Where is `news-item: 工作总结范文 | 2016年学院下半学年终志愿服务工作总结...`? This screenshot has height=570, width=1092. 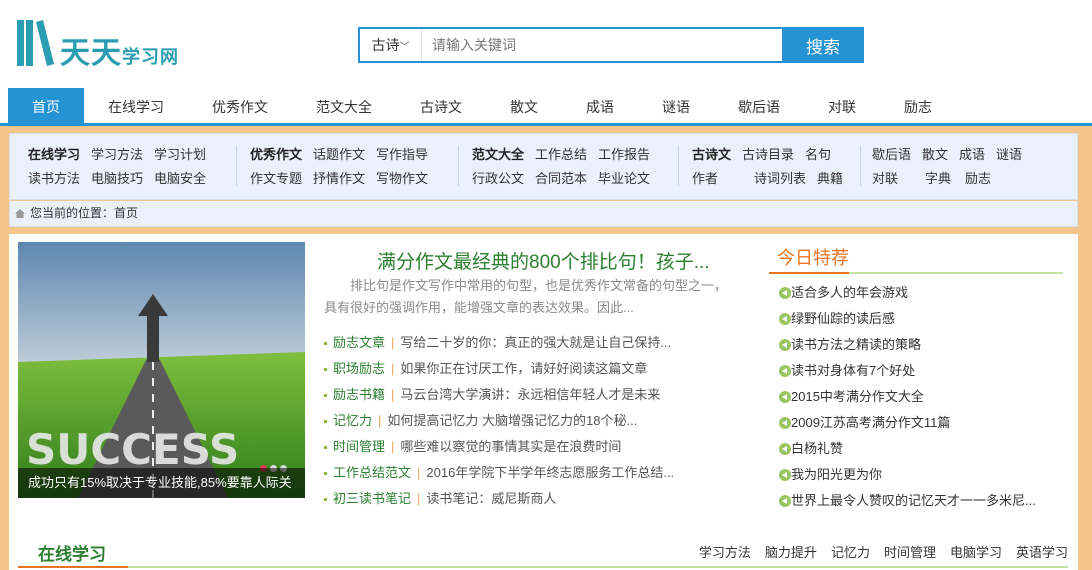 news-item: 工作总结范文 | 2016年学院下半学年终志愿服务工作总结... is located at coordinates (534, 473).